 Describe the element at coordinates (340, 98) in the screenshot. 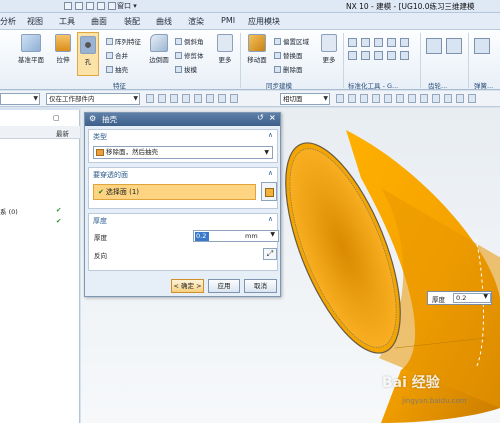

I see `select-all-icon` at that location.